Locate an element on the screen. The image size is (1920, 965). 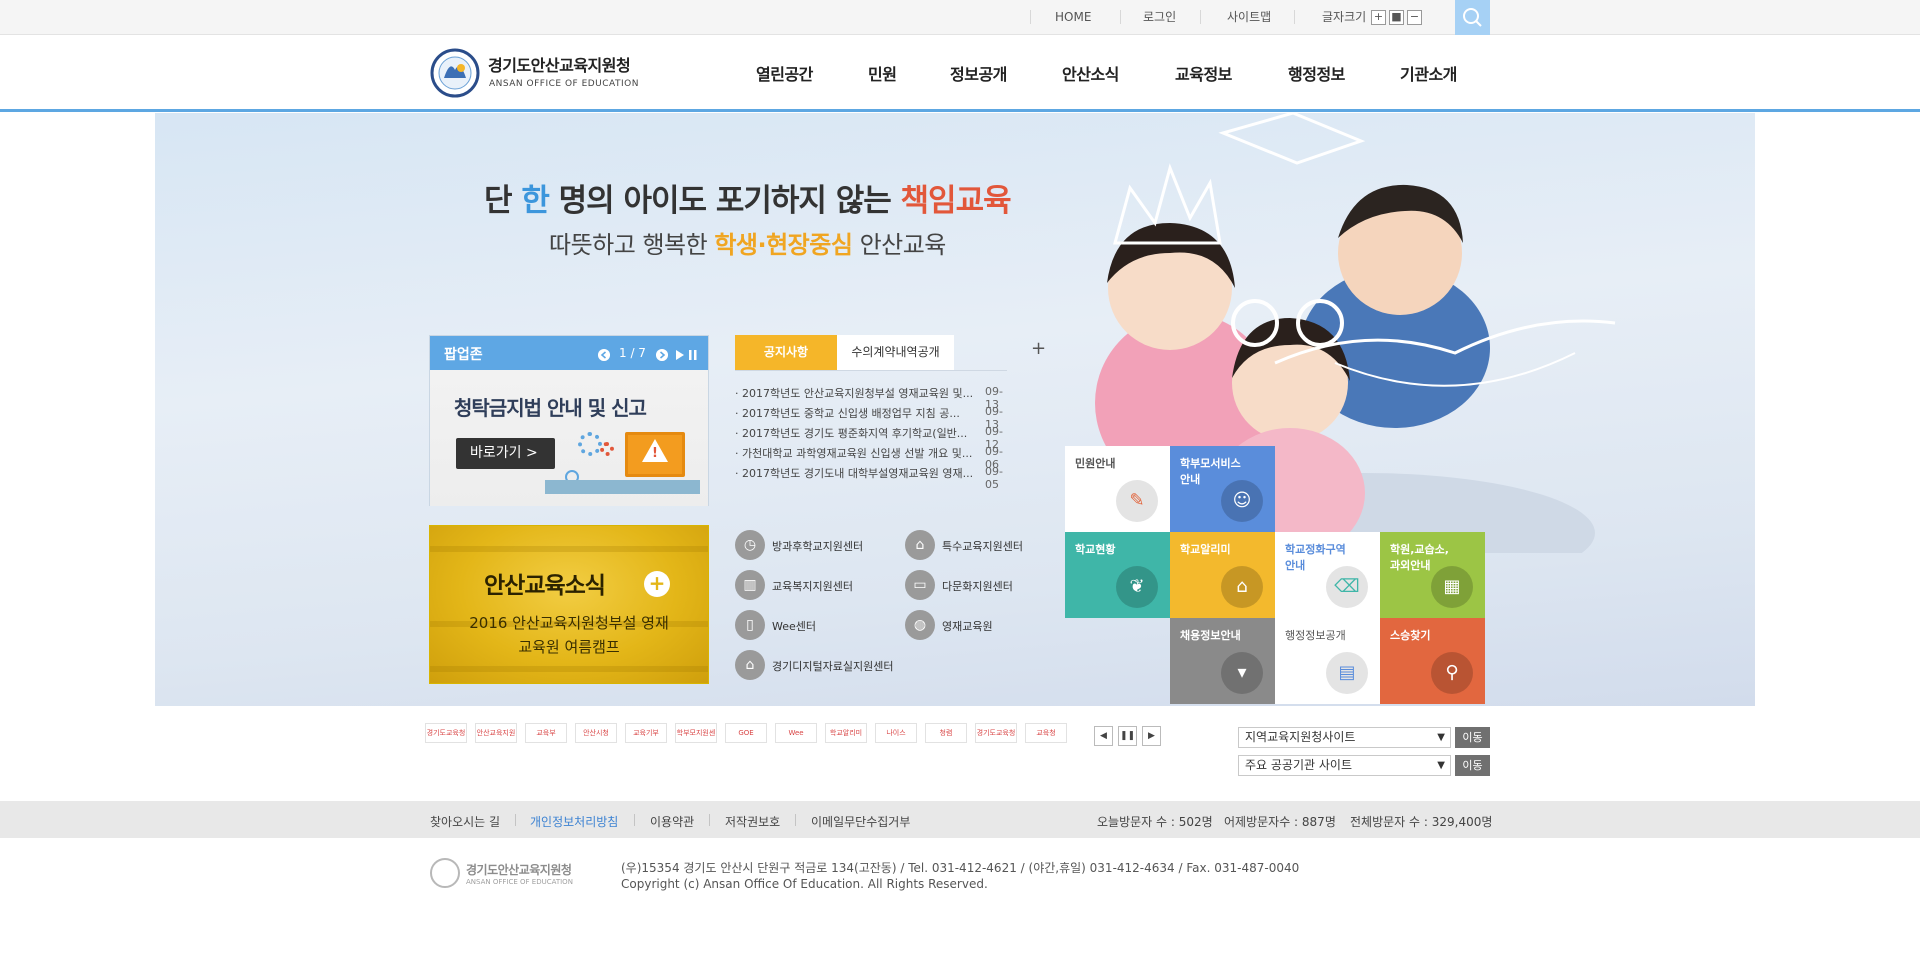
magnifier-icon: ⚲ is located at coordinates (1452, 673).